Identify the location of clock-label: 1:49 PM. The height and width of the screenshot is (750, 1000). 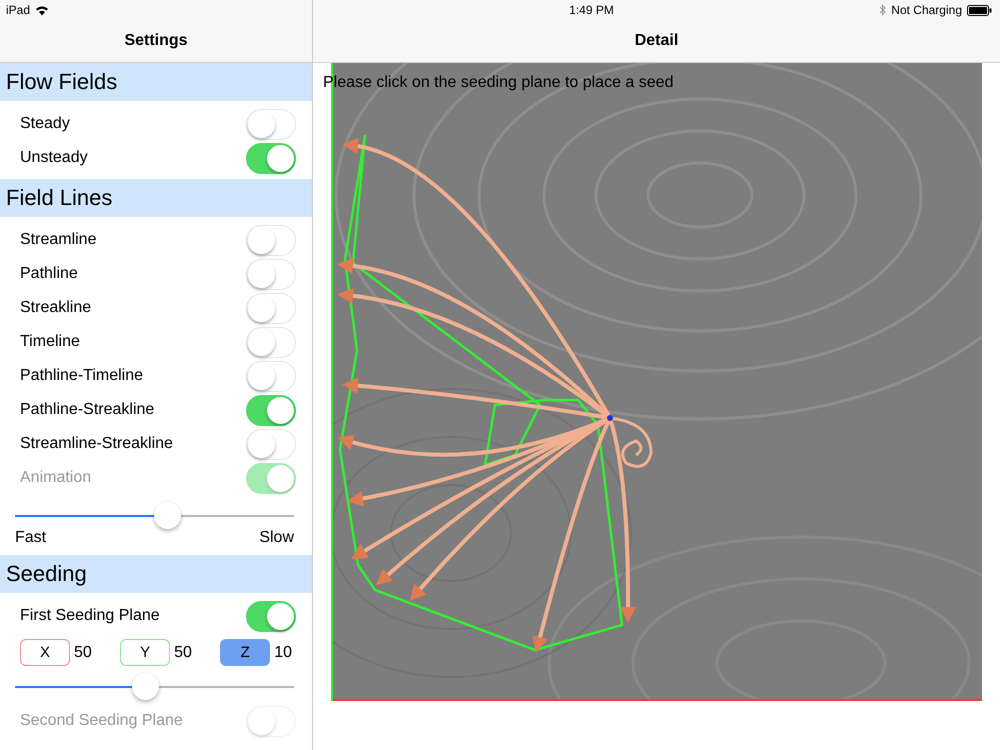
(591, 10).